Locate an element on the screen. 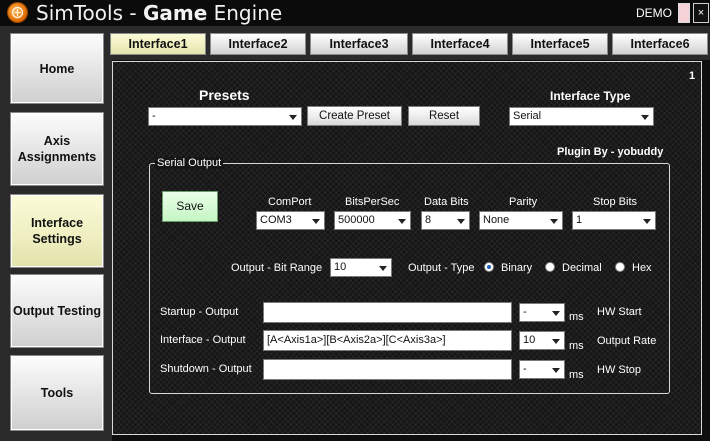  startup-ms-dropdown: - is located at coordinates (542, 312).